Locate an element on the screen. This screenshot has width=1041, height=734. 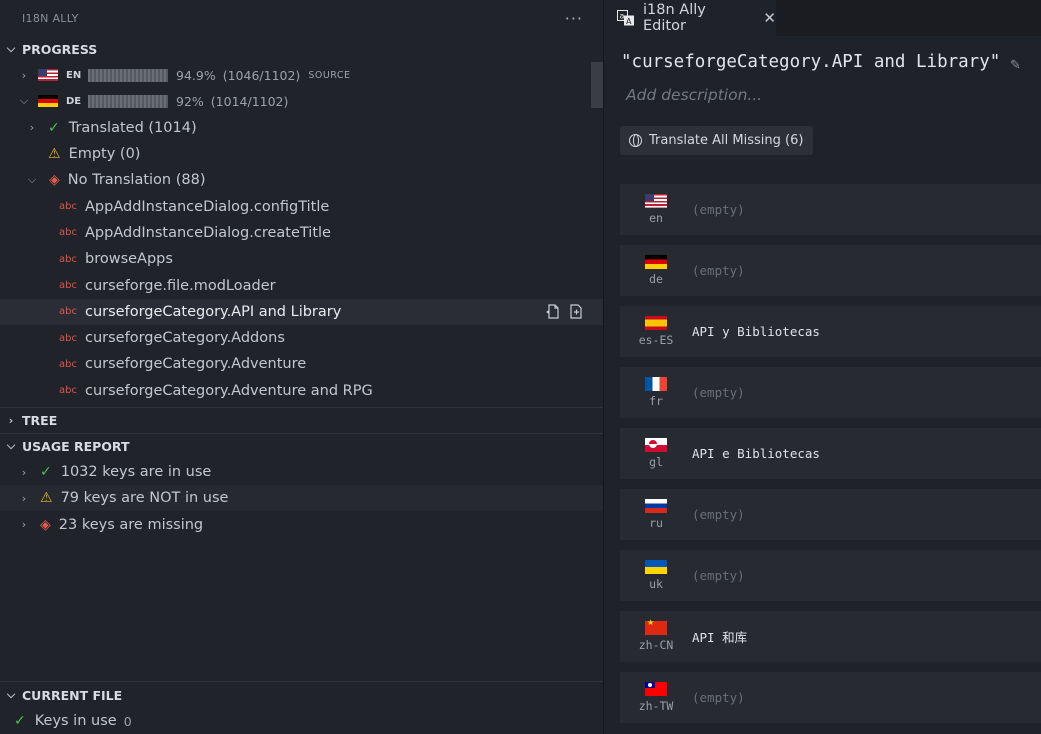
close-icon: ✕ is located at coordinates (769, 18).